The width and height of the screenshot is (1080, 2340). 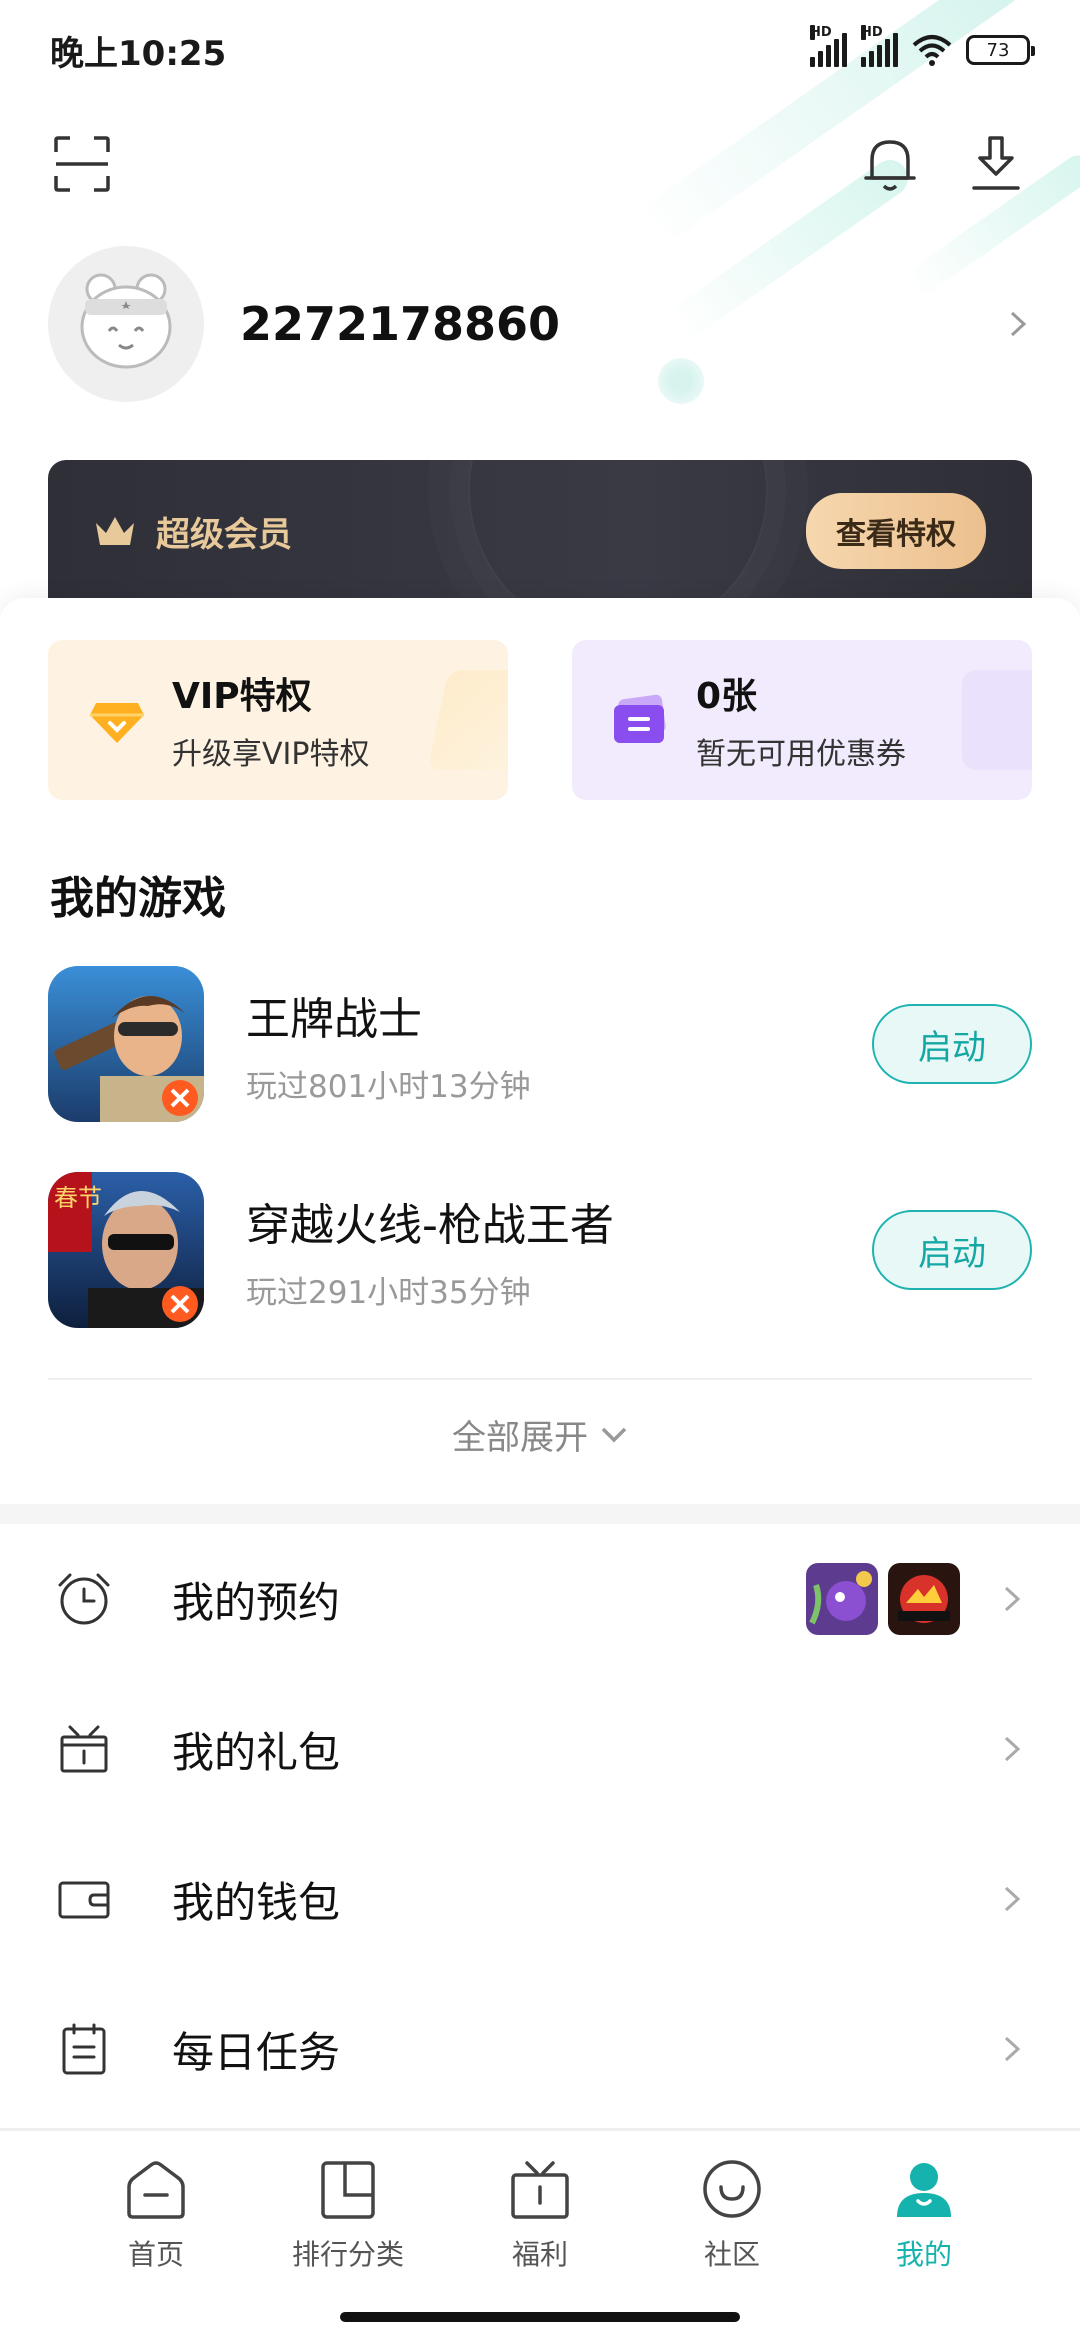 What do you see at coordinates (802, 720) in the screenshot?
I see `coupon-card: 0张 暂无可用优惠券` at bounding box center [802, 720].